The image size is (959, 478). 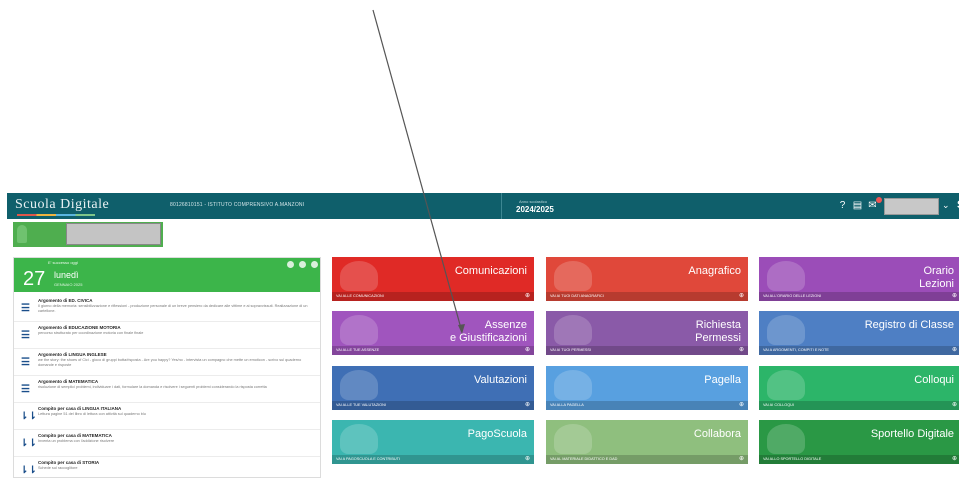 I want to click on greeting: E' successo oggi, so click(x=63, y=262).